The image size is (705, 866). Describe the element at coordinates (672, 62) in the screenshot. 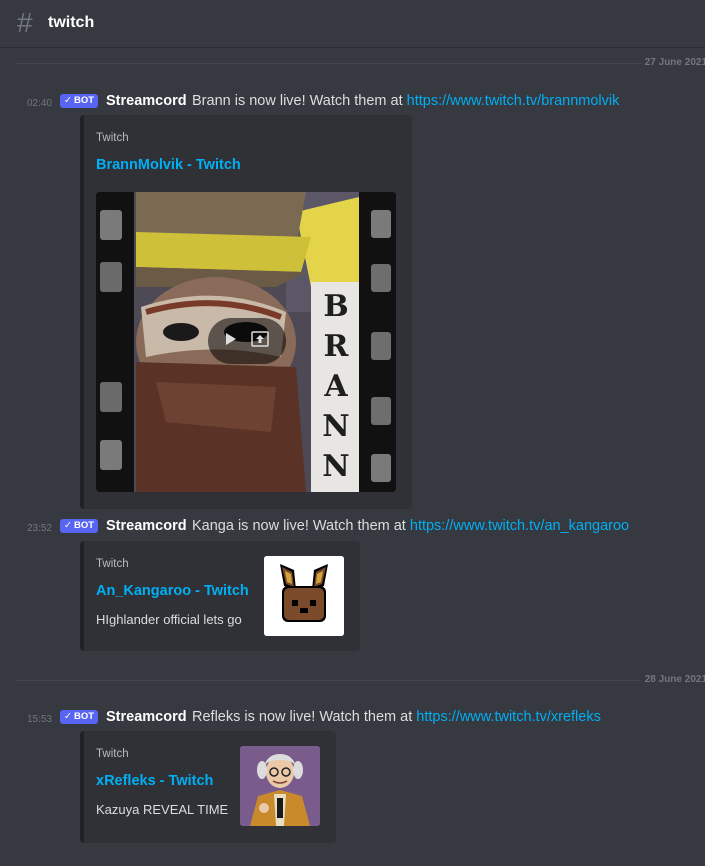

I see `date-divider-label: 27 June 2021` at that location.